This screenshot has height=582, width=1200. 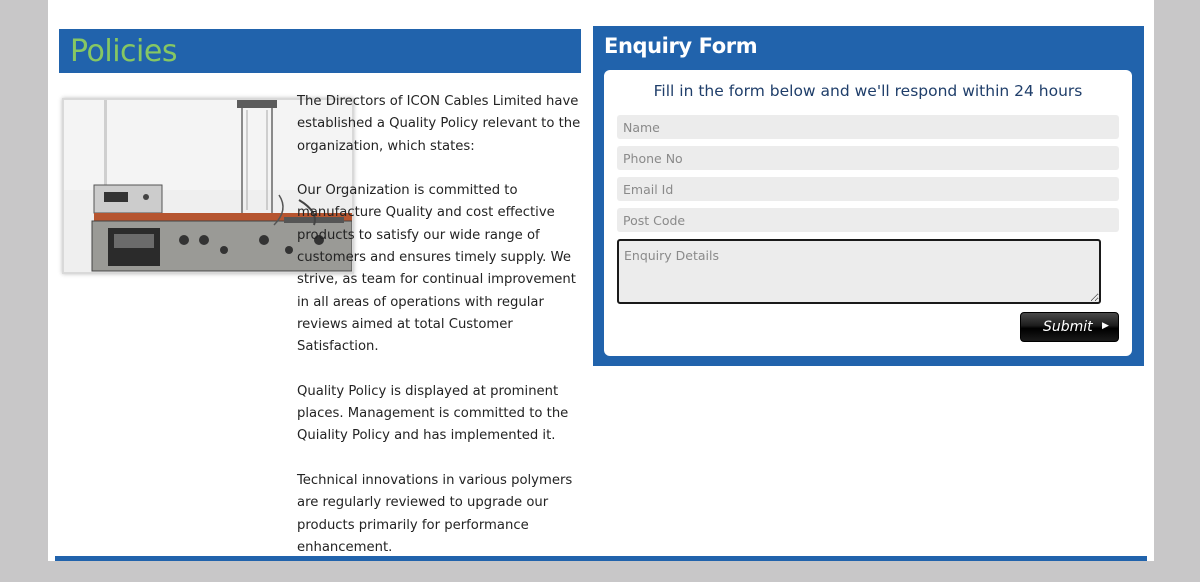 What do you see at coordinates (681, 46) in the screenshot?
I see `enquiry-form-title: Enquiry Form` at bounding box center [681, 46].